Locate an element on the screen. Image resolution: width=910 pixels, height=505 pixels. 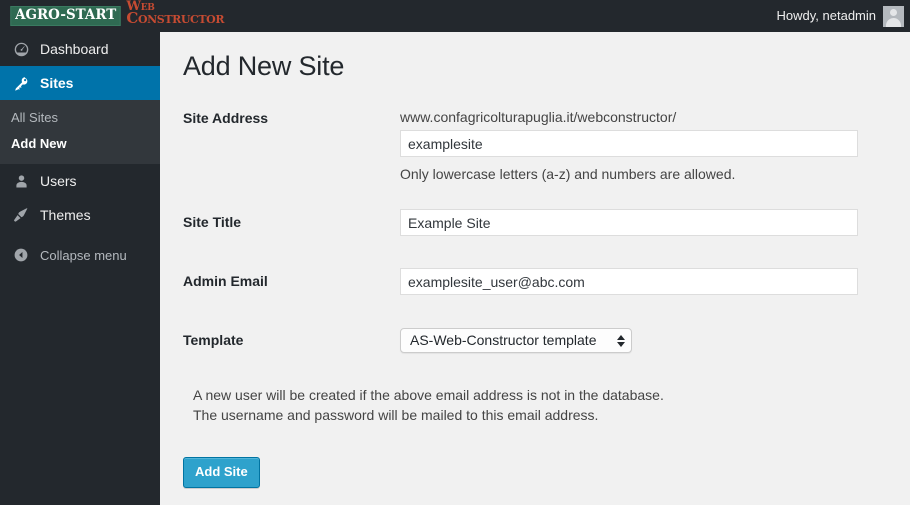
field-template: AS-Web-Constructor template is located at coordinates (629, 340).